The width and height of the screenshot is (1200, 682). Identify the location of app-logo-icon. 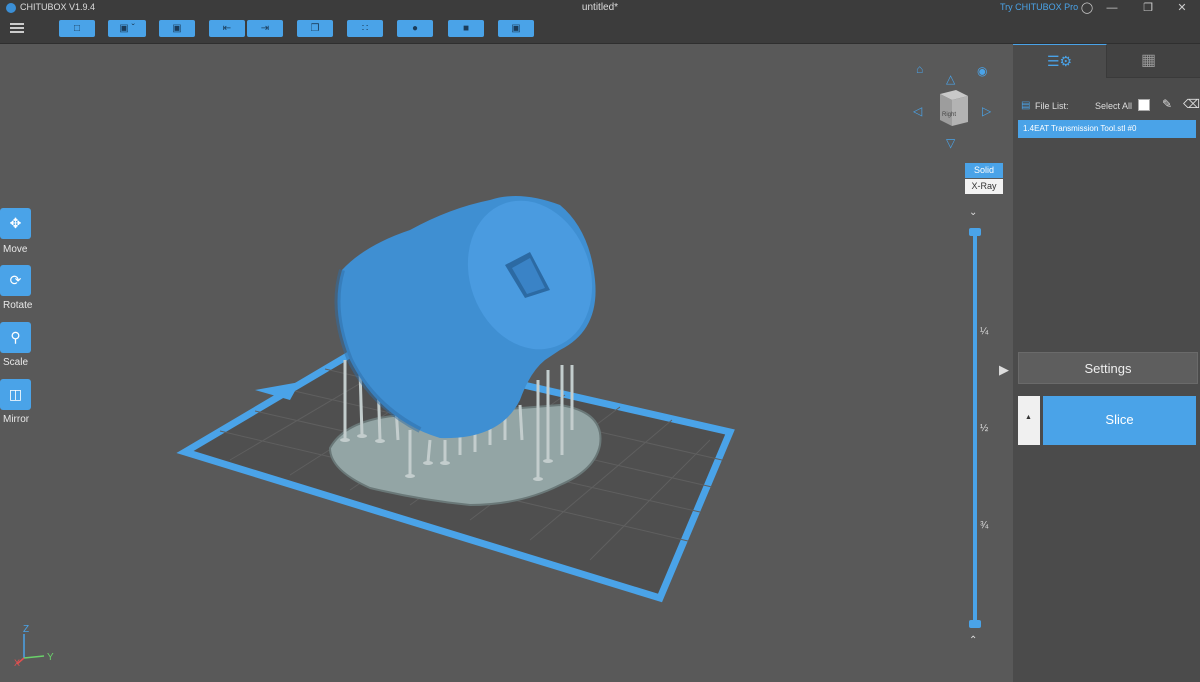
(11, 8).